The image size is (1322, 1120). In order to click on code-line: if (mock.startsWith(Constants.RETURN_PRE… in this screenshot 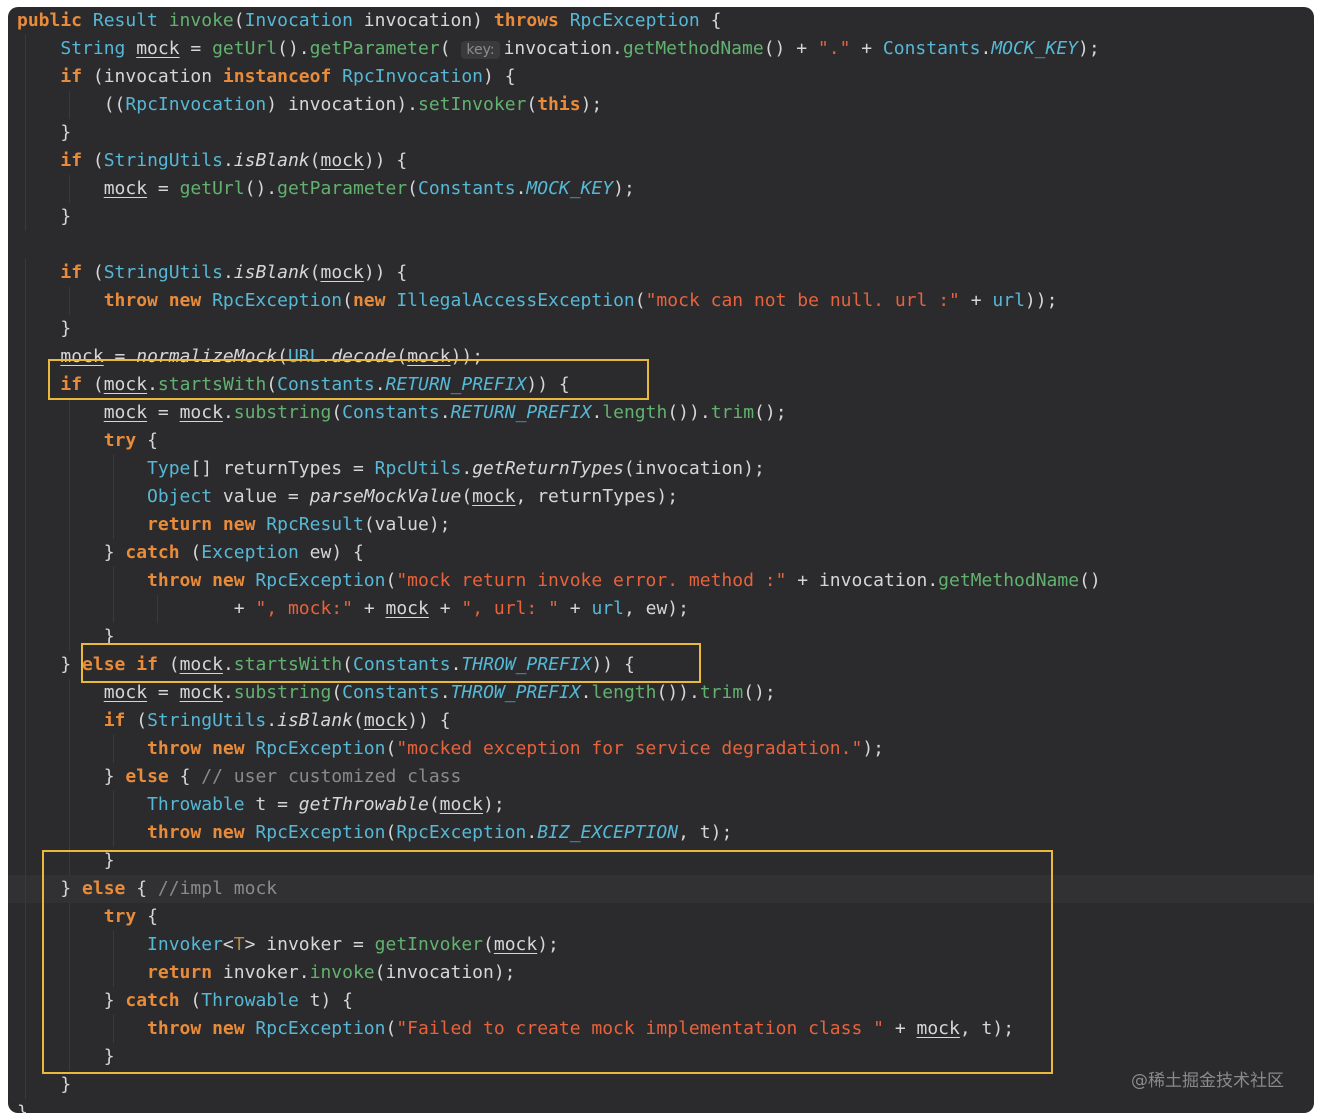, I will do `click(661, 385)`.